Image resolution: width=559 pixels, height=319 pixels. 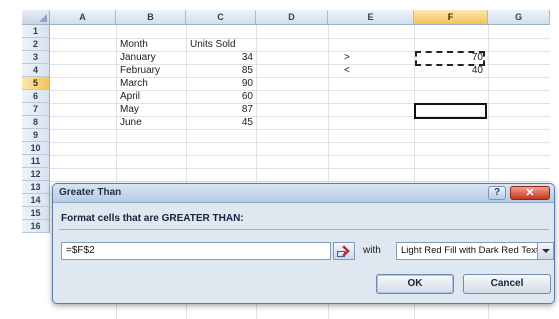 I want to click on dialog-divider, so click(x=304, y=229).